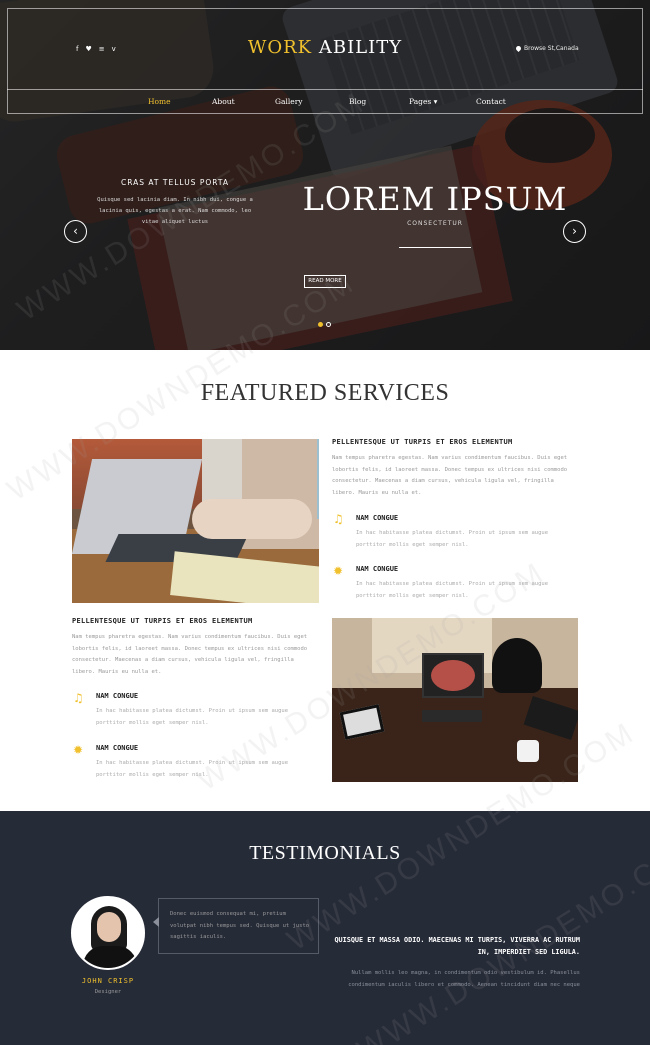 The image size is (650, 1045). Describe the element at coordinates (324, 324) in the screenshot. I see `slider-dots` at that location.